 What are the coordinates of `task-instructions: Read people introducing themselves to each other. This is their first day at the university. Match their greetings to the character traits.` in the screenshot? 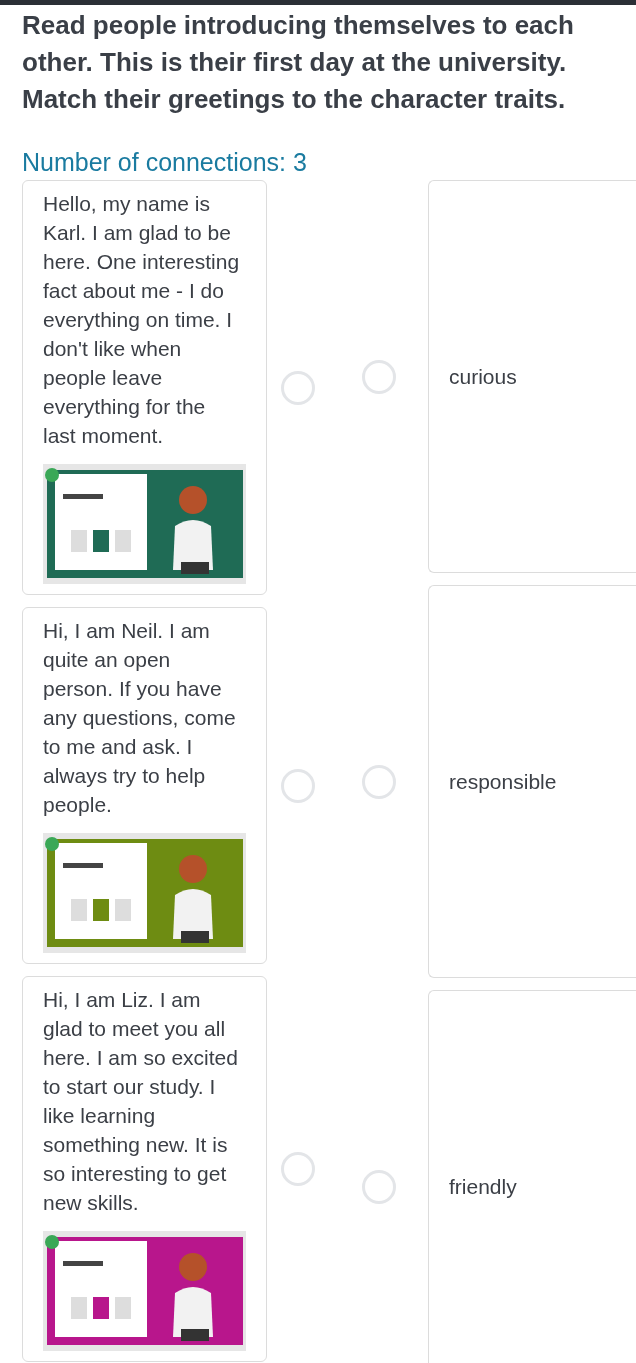 It's located at (298, 62).